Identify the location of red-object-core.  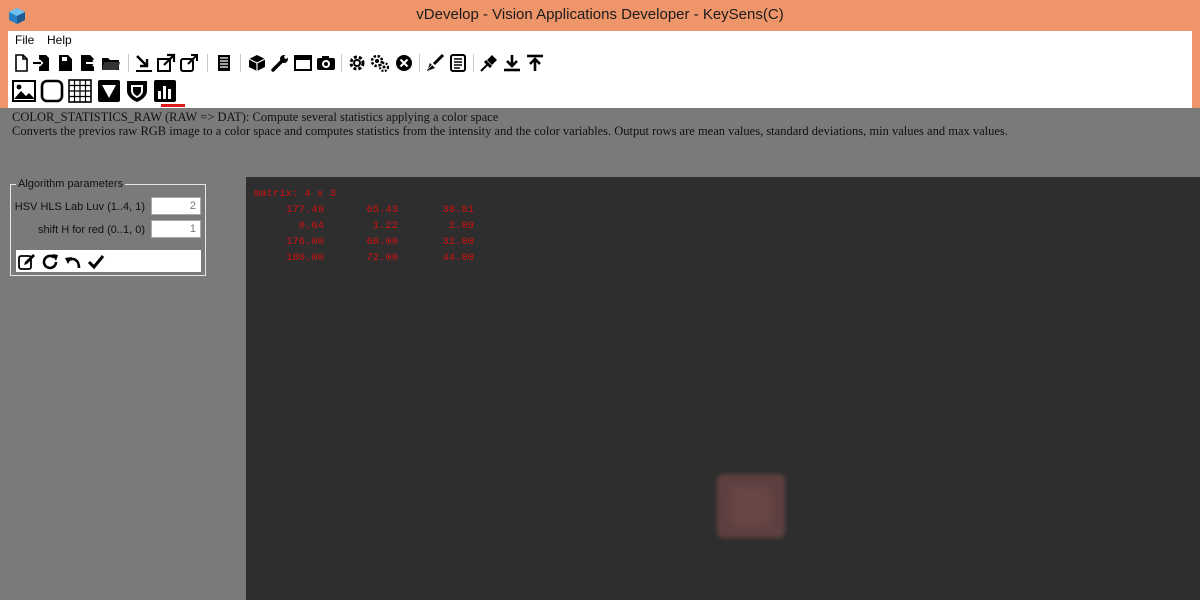
(751, 506).